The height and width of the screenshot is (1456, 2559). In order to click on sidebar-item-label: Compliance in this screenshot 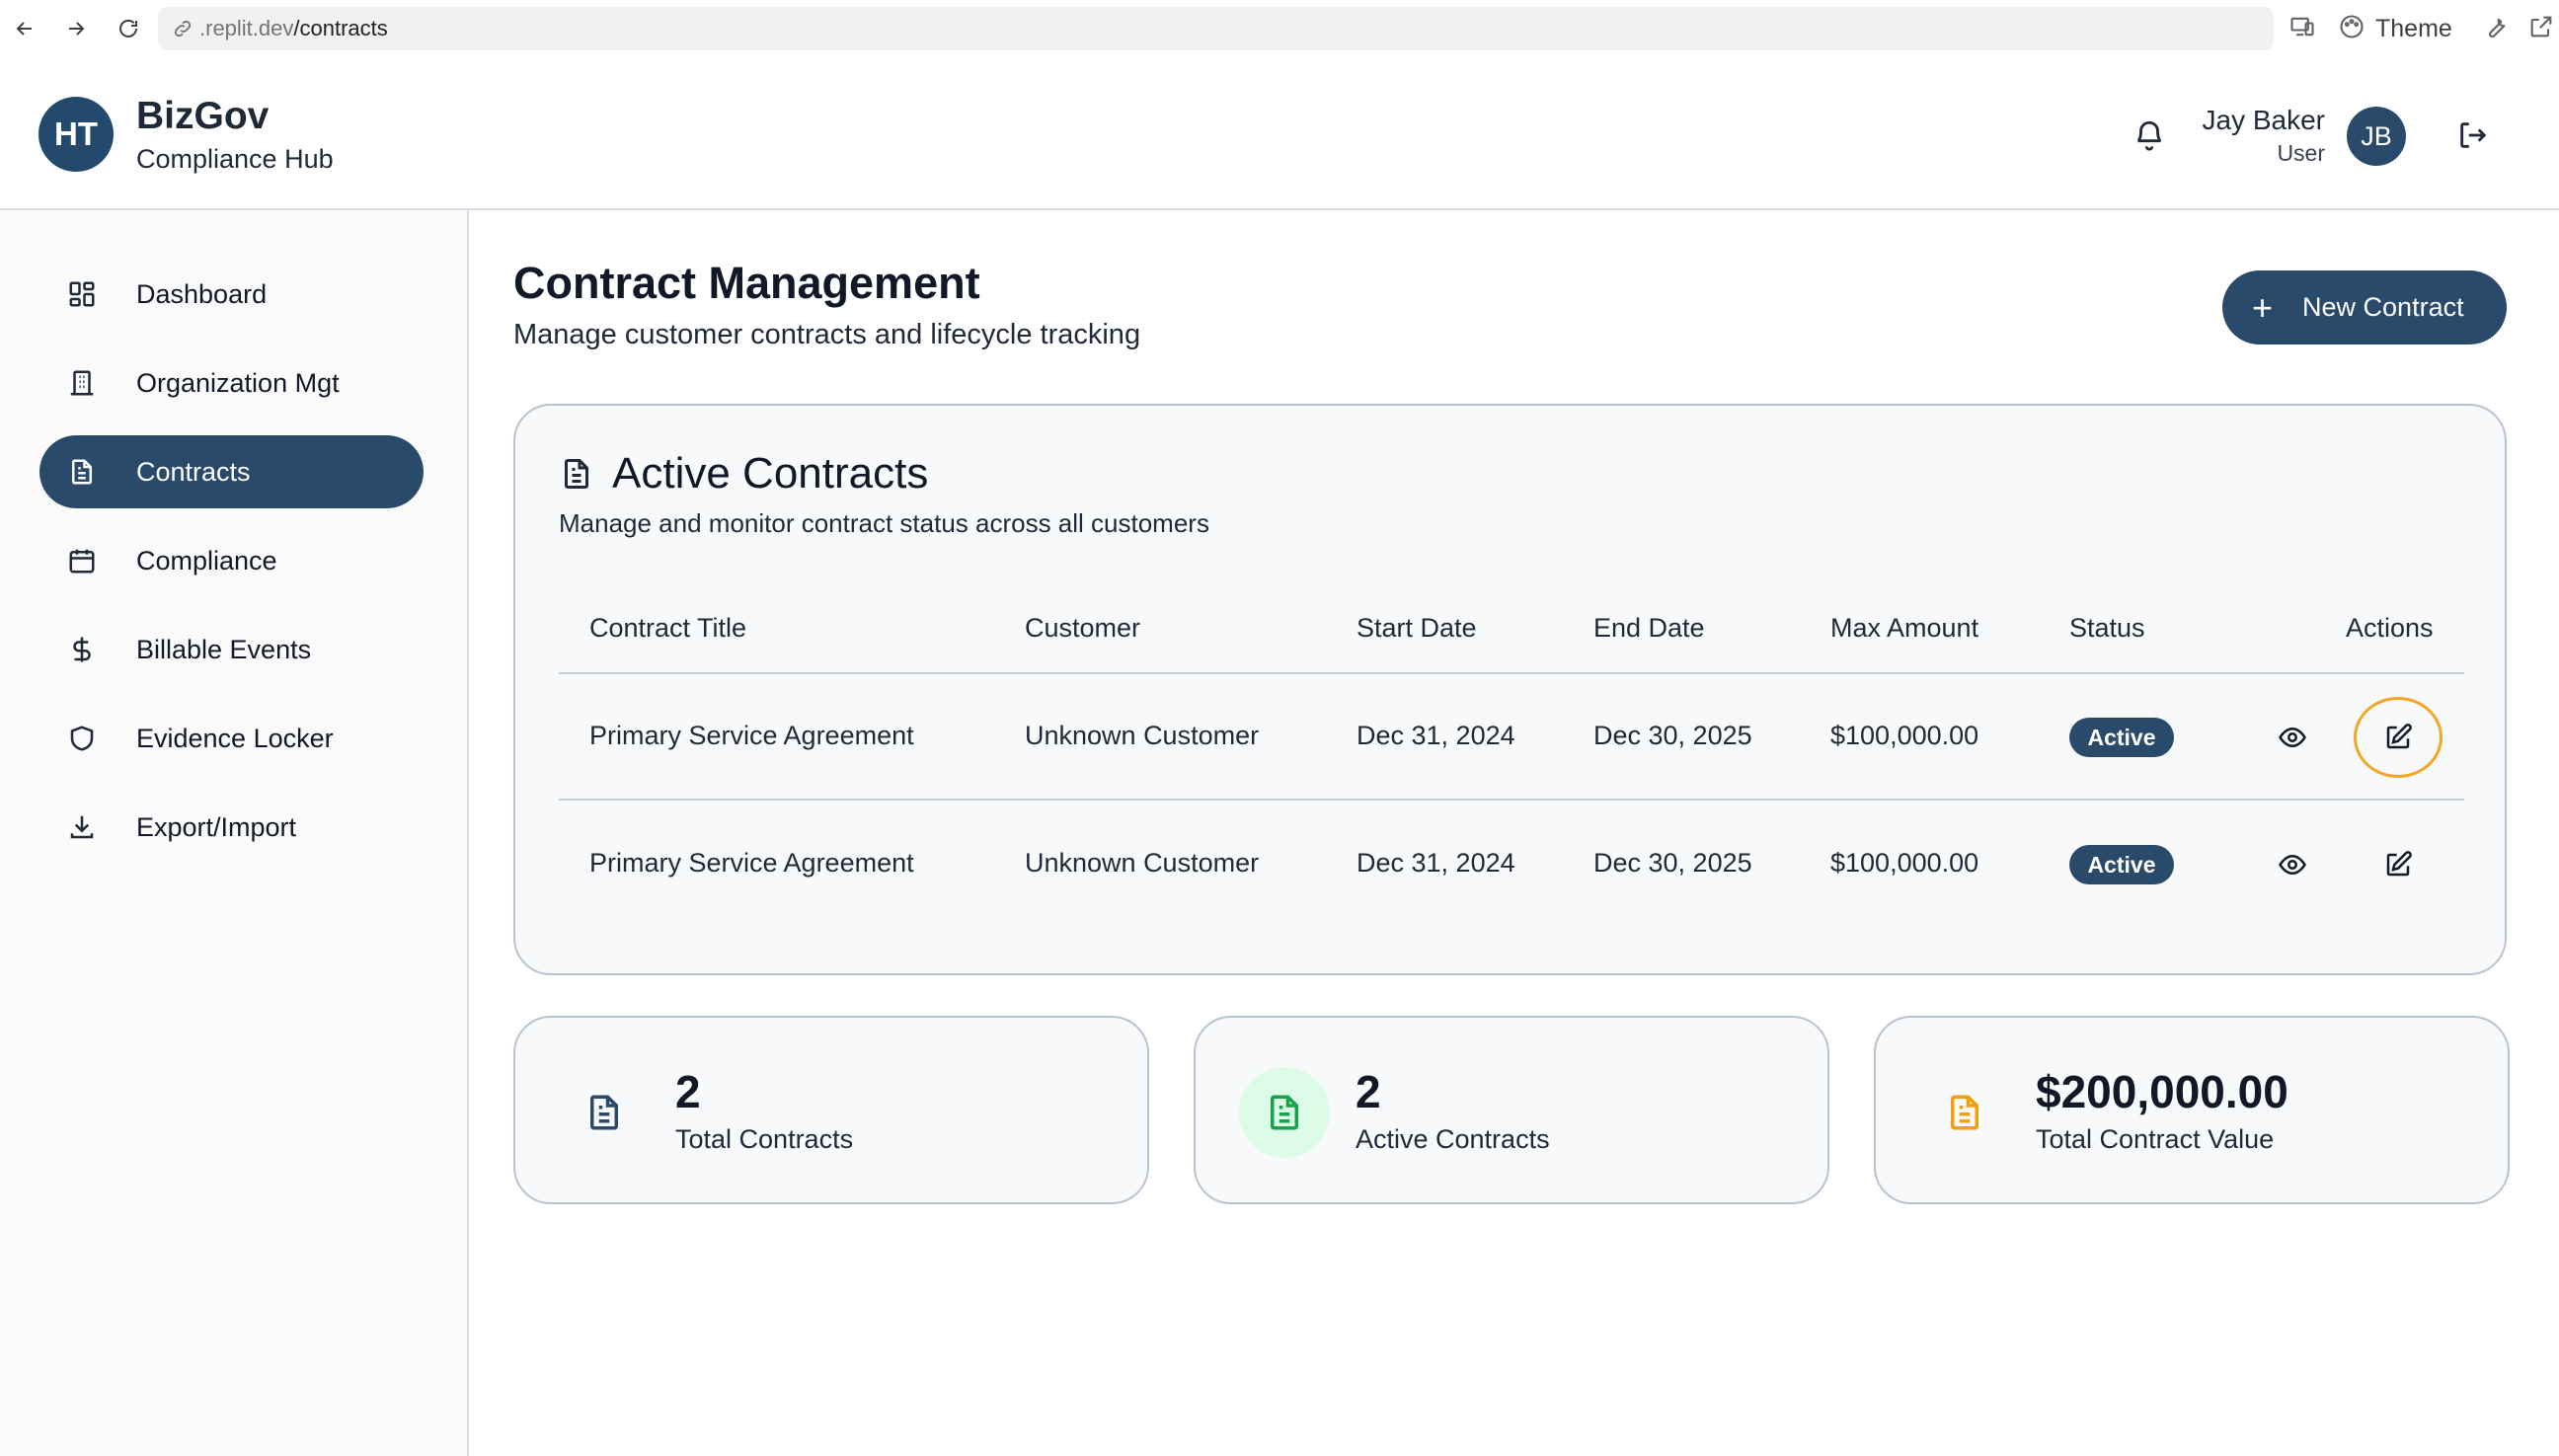, I will do `click(206, 560)`.